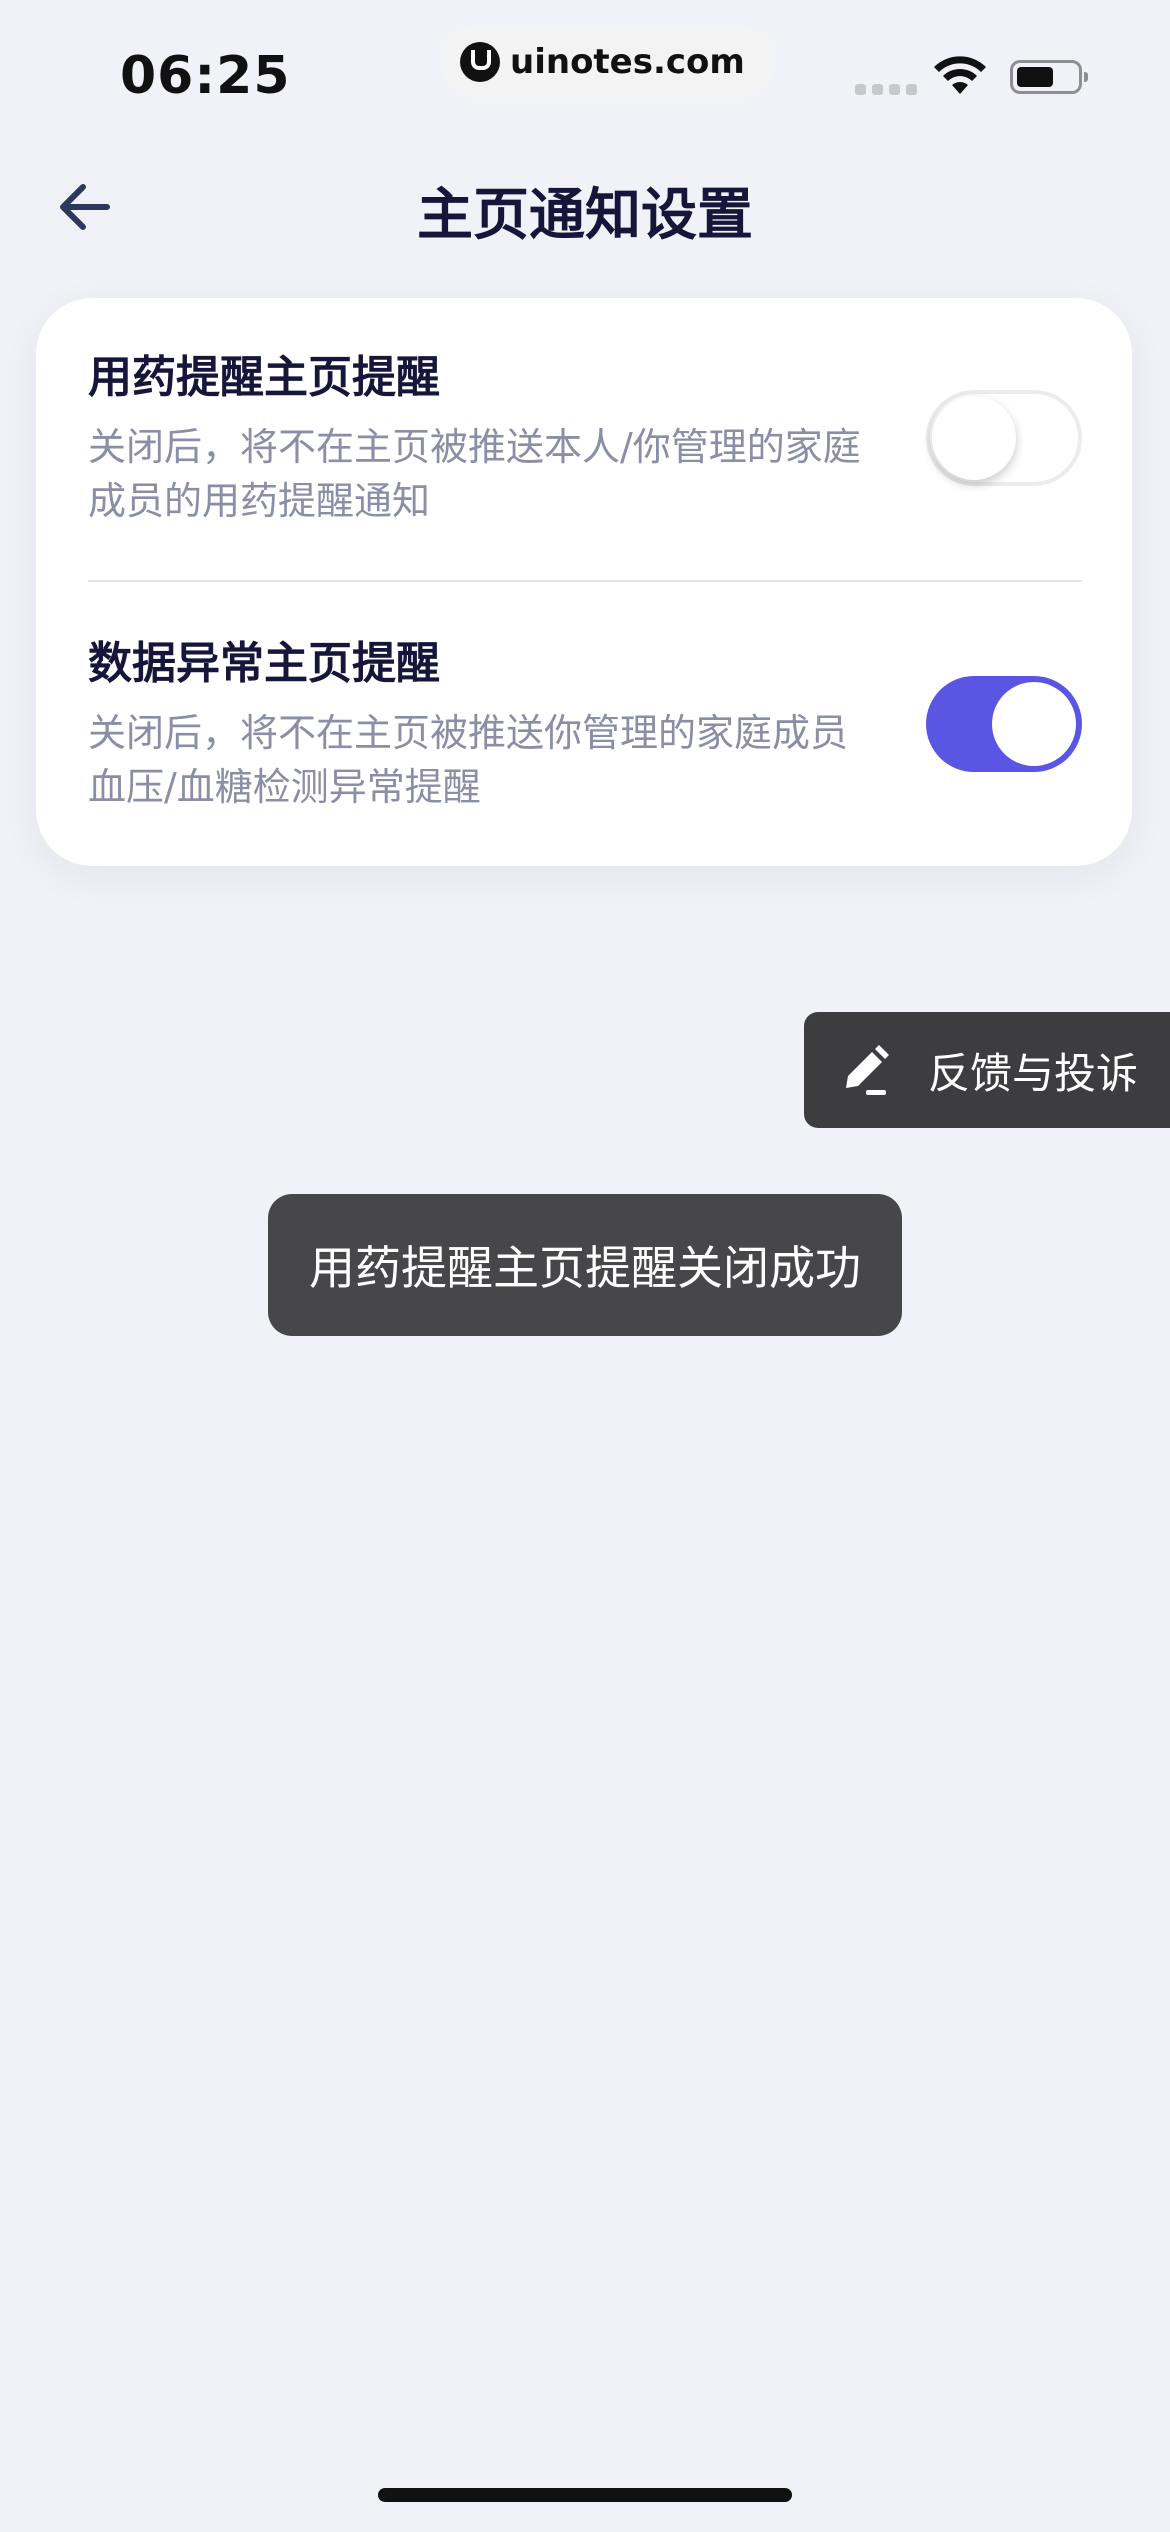 The image size is (1170, 2532). What do you see at coordinates (264, 377) in the screenshot?
I see `setting-title: 用药提醒主页提醒` at bounding box center [264, 377].